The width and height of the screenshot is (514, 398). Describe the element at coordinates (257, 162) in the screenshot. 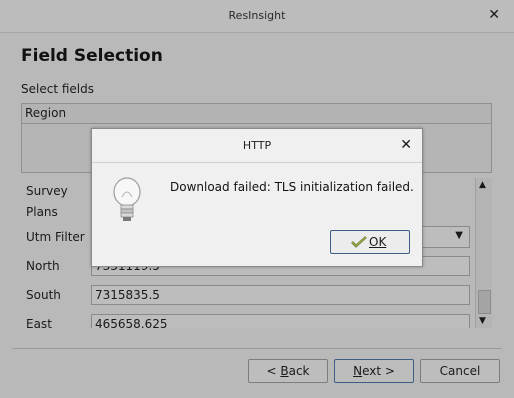

I see `dialog-title-divider` at that location.